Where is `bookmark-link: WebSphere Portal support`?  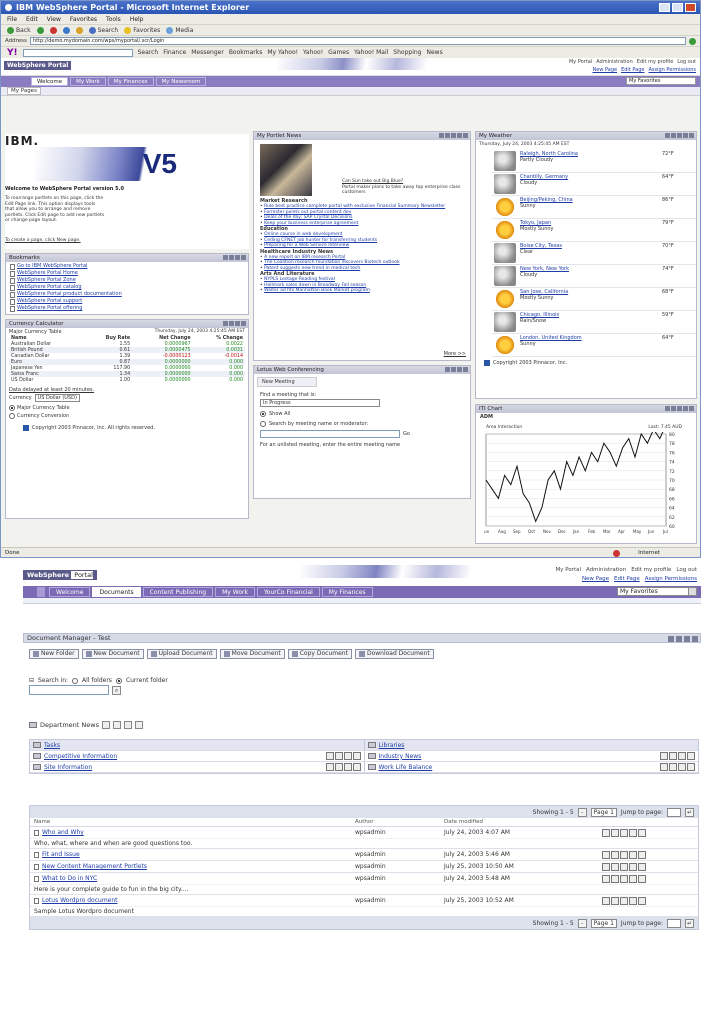 bookmark-link: WebSphere Portal support is located at coordinates (49, 301).